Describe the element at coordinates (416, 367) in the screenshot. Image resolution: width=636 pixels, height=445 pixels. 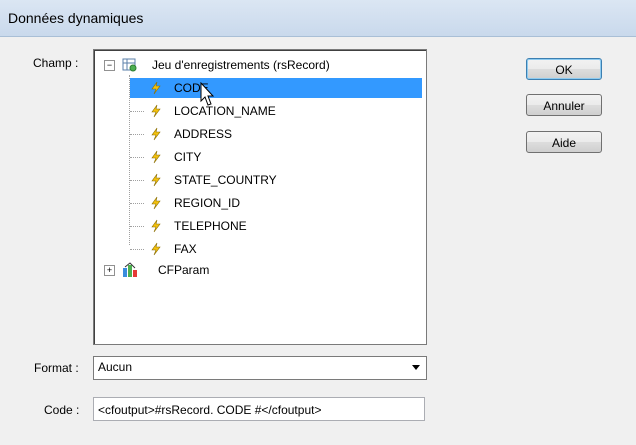
I see `chevron-down-icon` at that location.